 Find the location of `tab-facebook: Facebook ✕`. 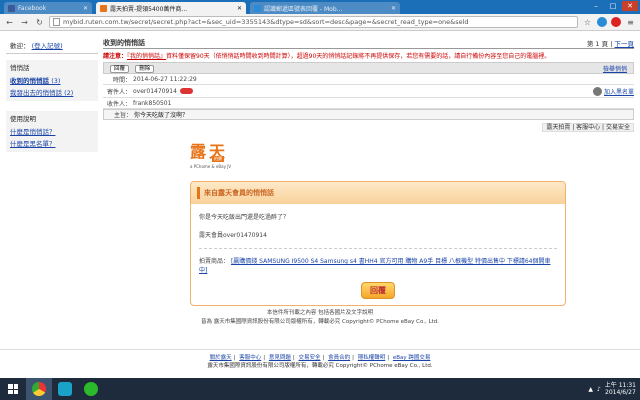

tab-facebook: Facebook ✕ is located at coordinates (48, 8).